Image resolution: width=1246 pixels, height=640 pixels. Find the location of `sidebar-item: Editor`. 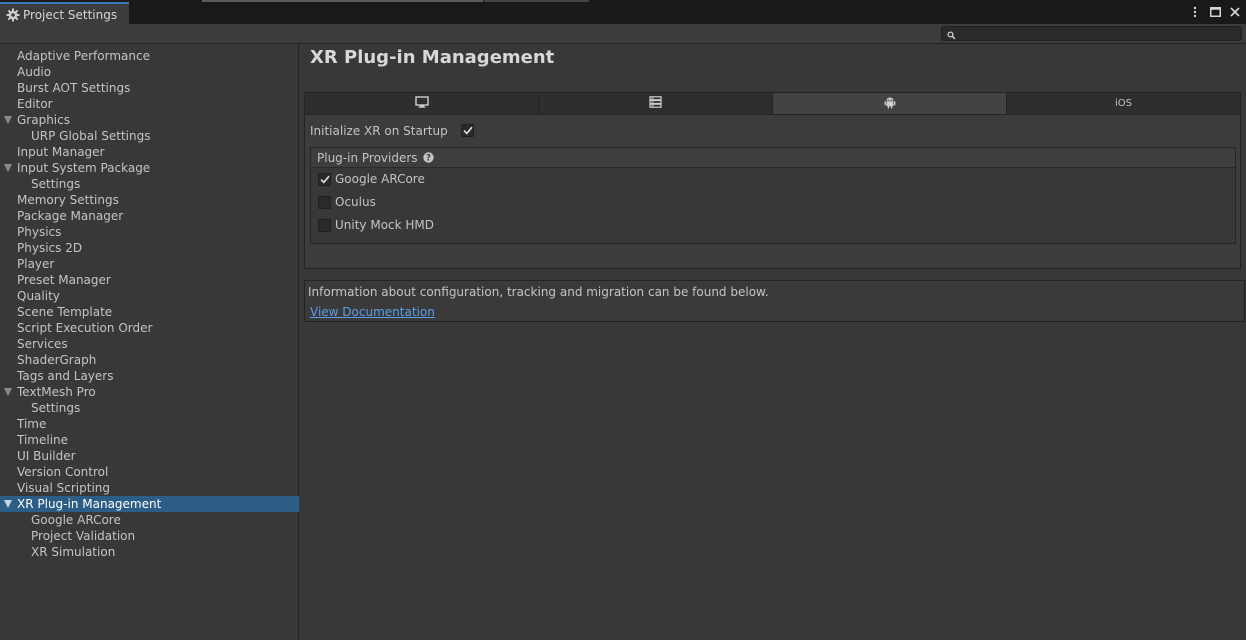

sidebar-item: Editor is located at coordinates (149, 104).